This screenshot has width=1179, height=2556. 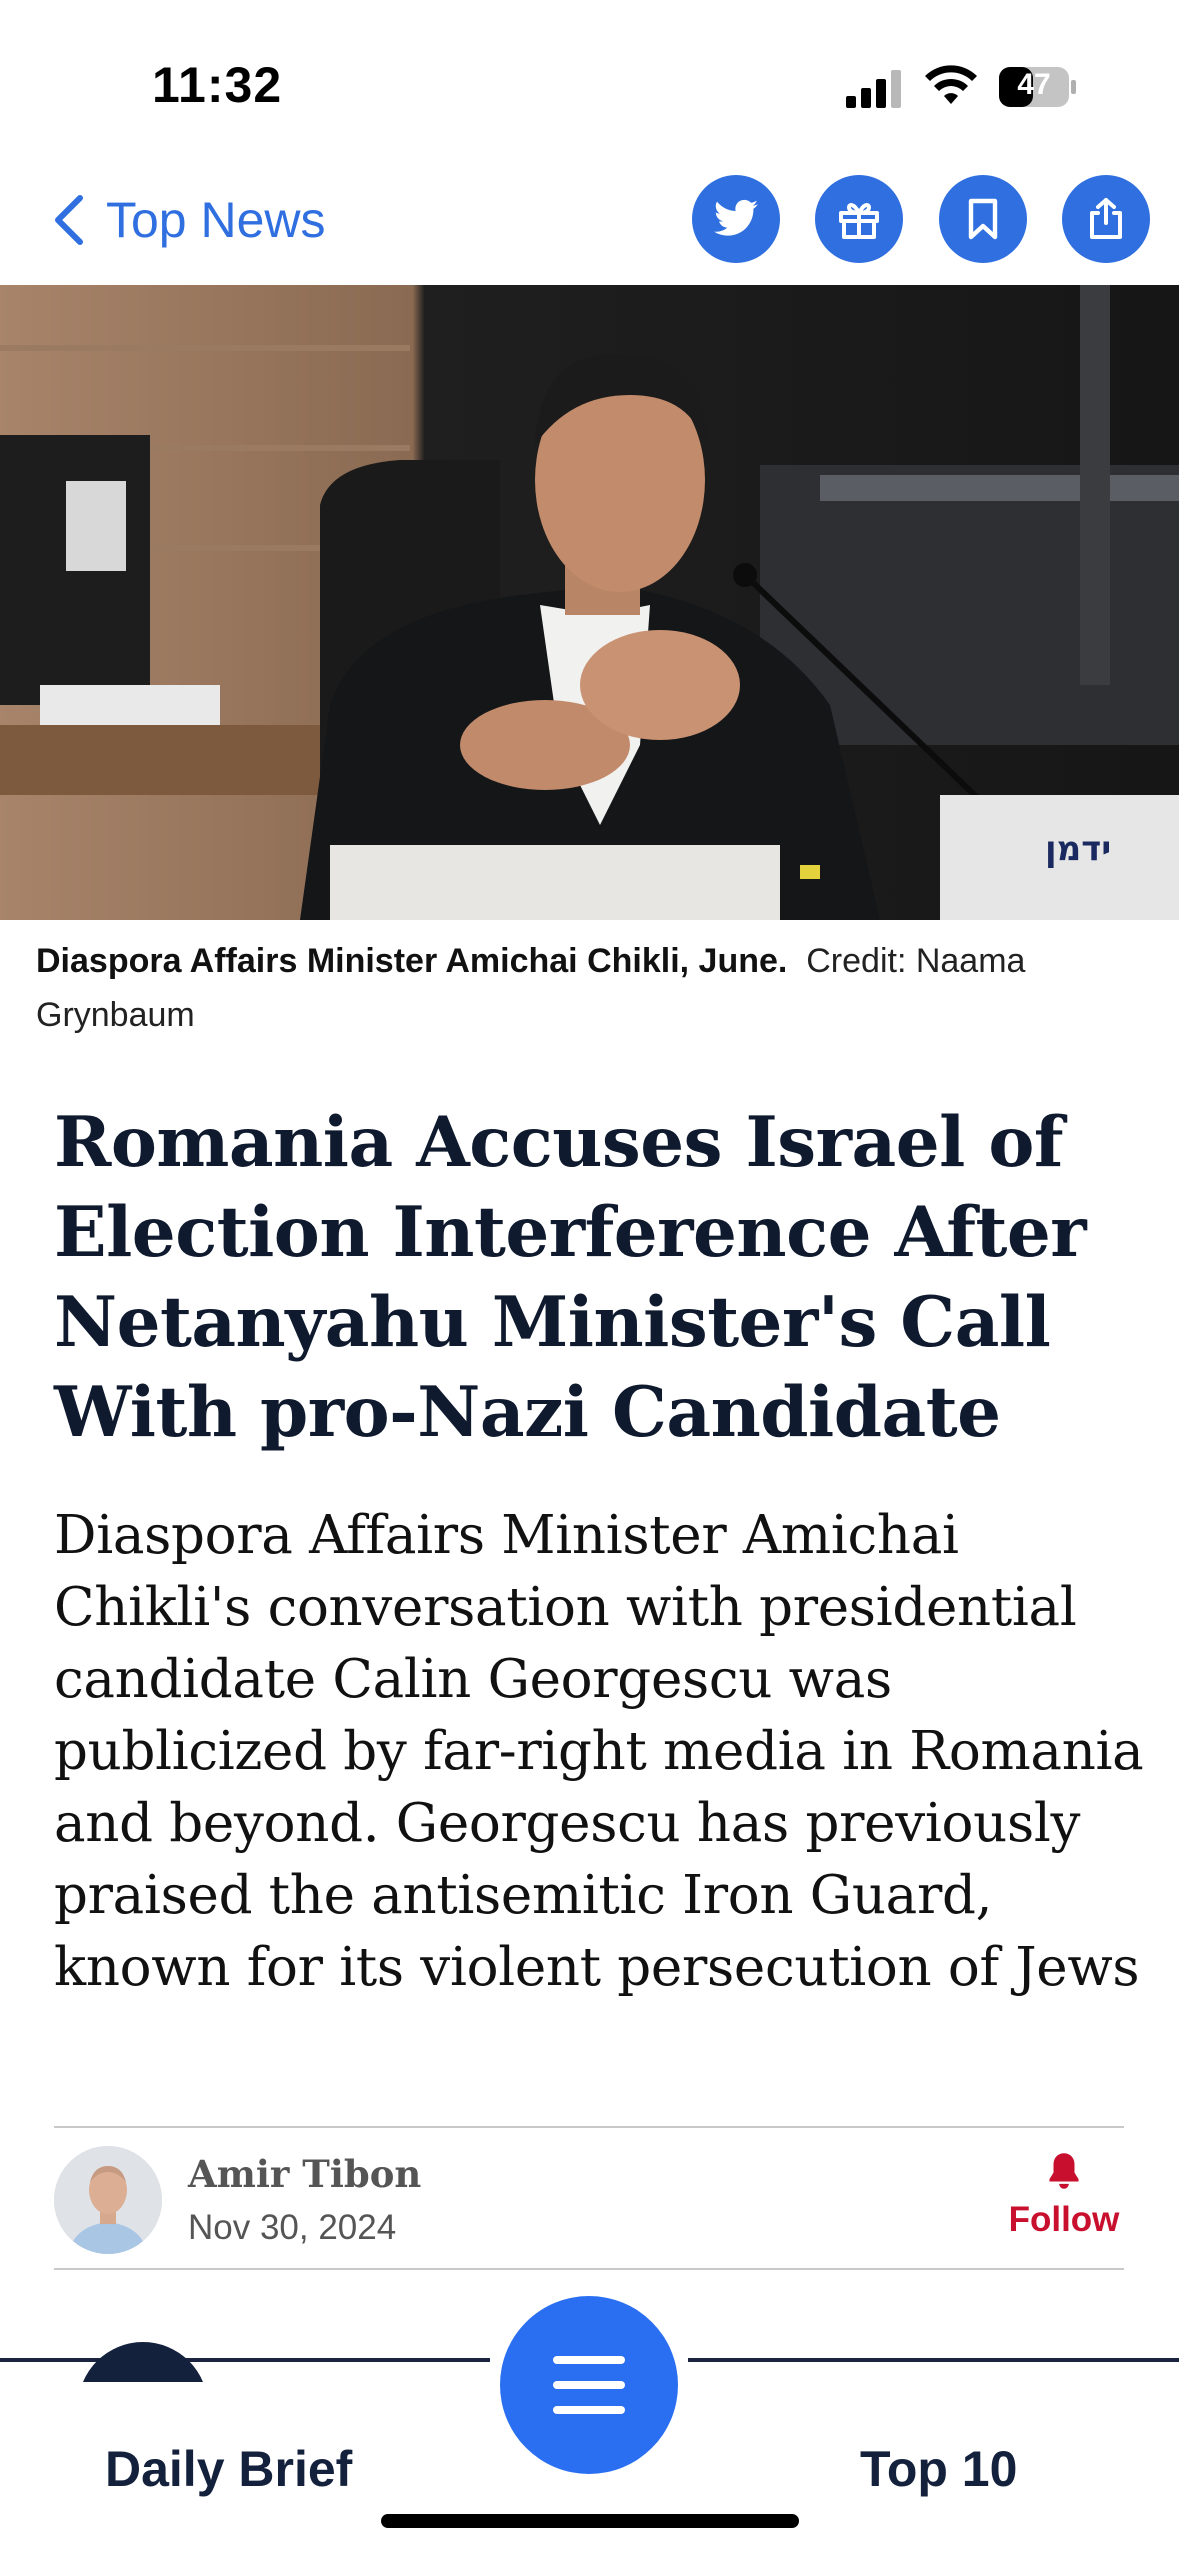 I want to click on hamburger-menu-icon, so click(x=589, y=2385).